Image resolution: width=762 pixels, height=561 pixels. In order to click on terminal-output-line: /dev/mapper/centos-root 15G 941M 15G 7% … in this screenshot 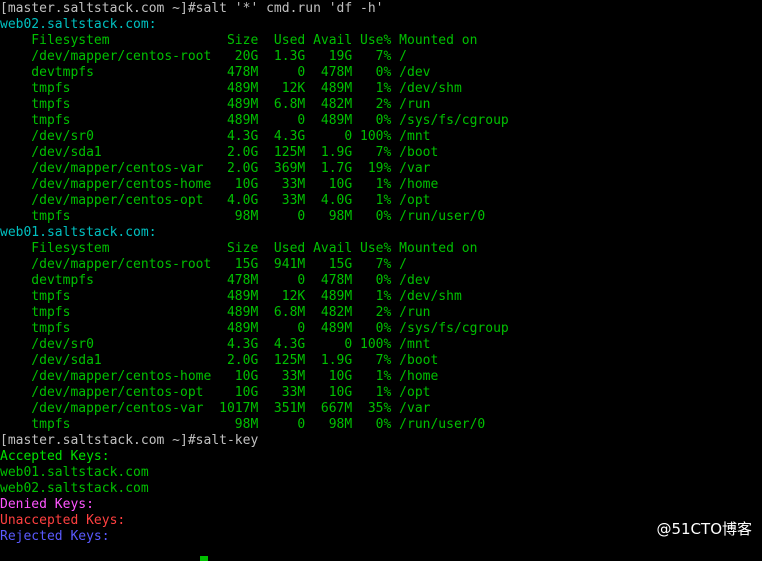, I will do `click(203, 264)`.